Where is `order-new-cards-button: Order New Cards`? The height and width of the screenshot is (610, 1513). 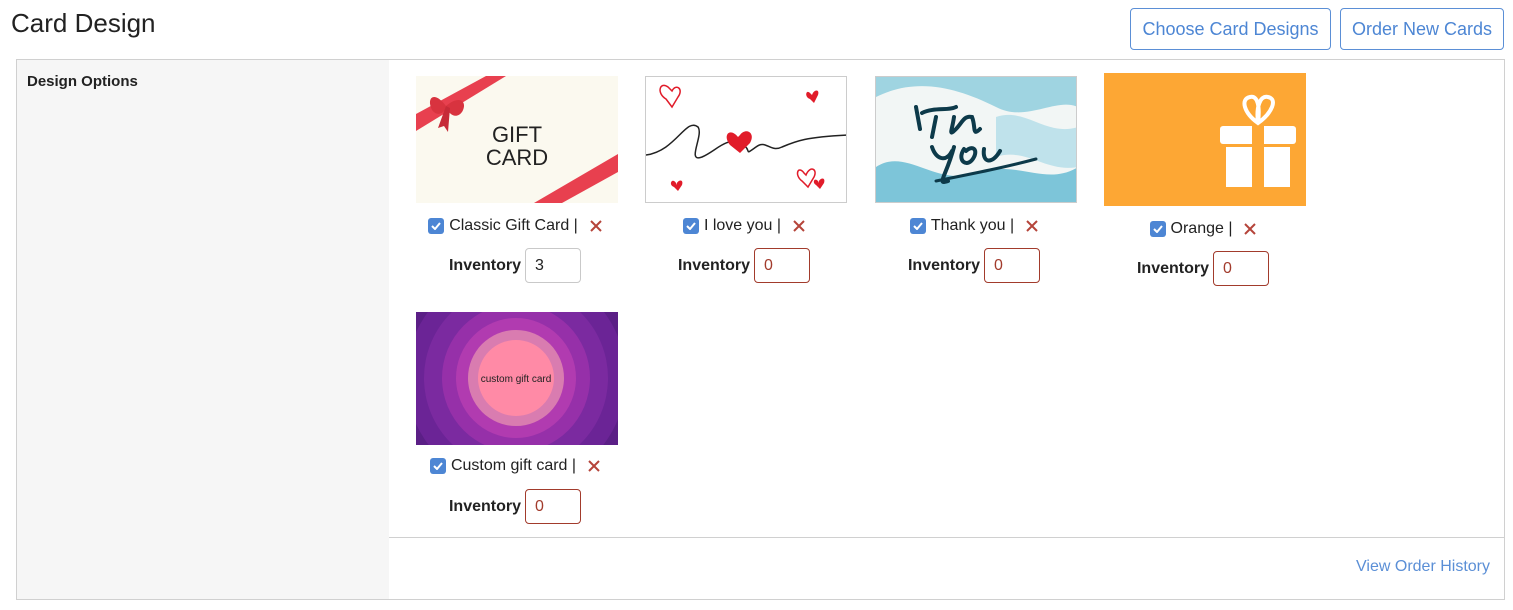 order-new-cards-button: Order New Cards is located at coordinates (1422, 29).